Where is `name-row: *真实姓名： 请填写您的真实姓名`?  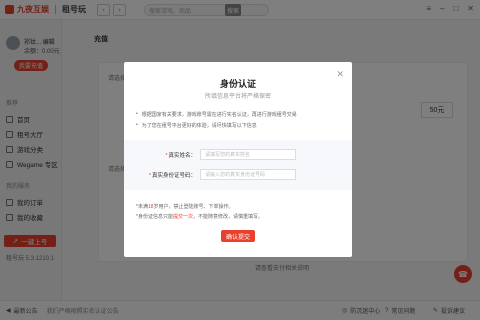 name-row: *真实姓名： 请填写您的真实姓名 is located at coordinates (238, 154).